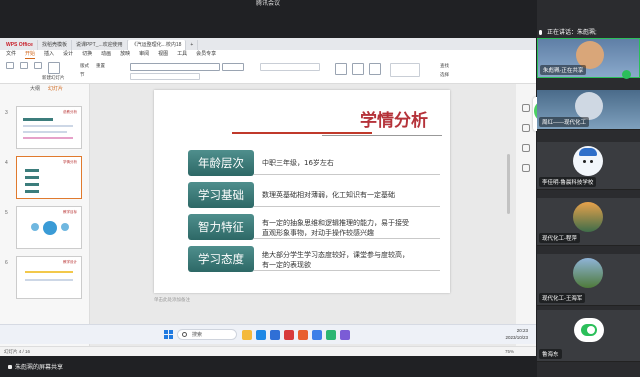 Image resolution: width=640 pixels, height=377 pixels. What do you see at coordinates (540, 32) in the screenshot?
I see `mic-icon` at bounding box center [540, 32].